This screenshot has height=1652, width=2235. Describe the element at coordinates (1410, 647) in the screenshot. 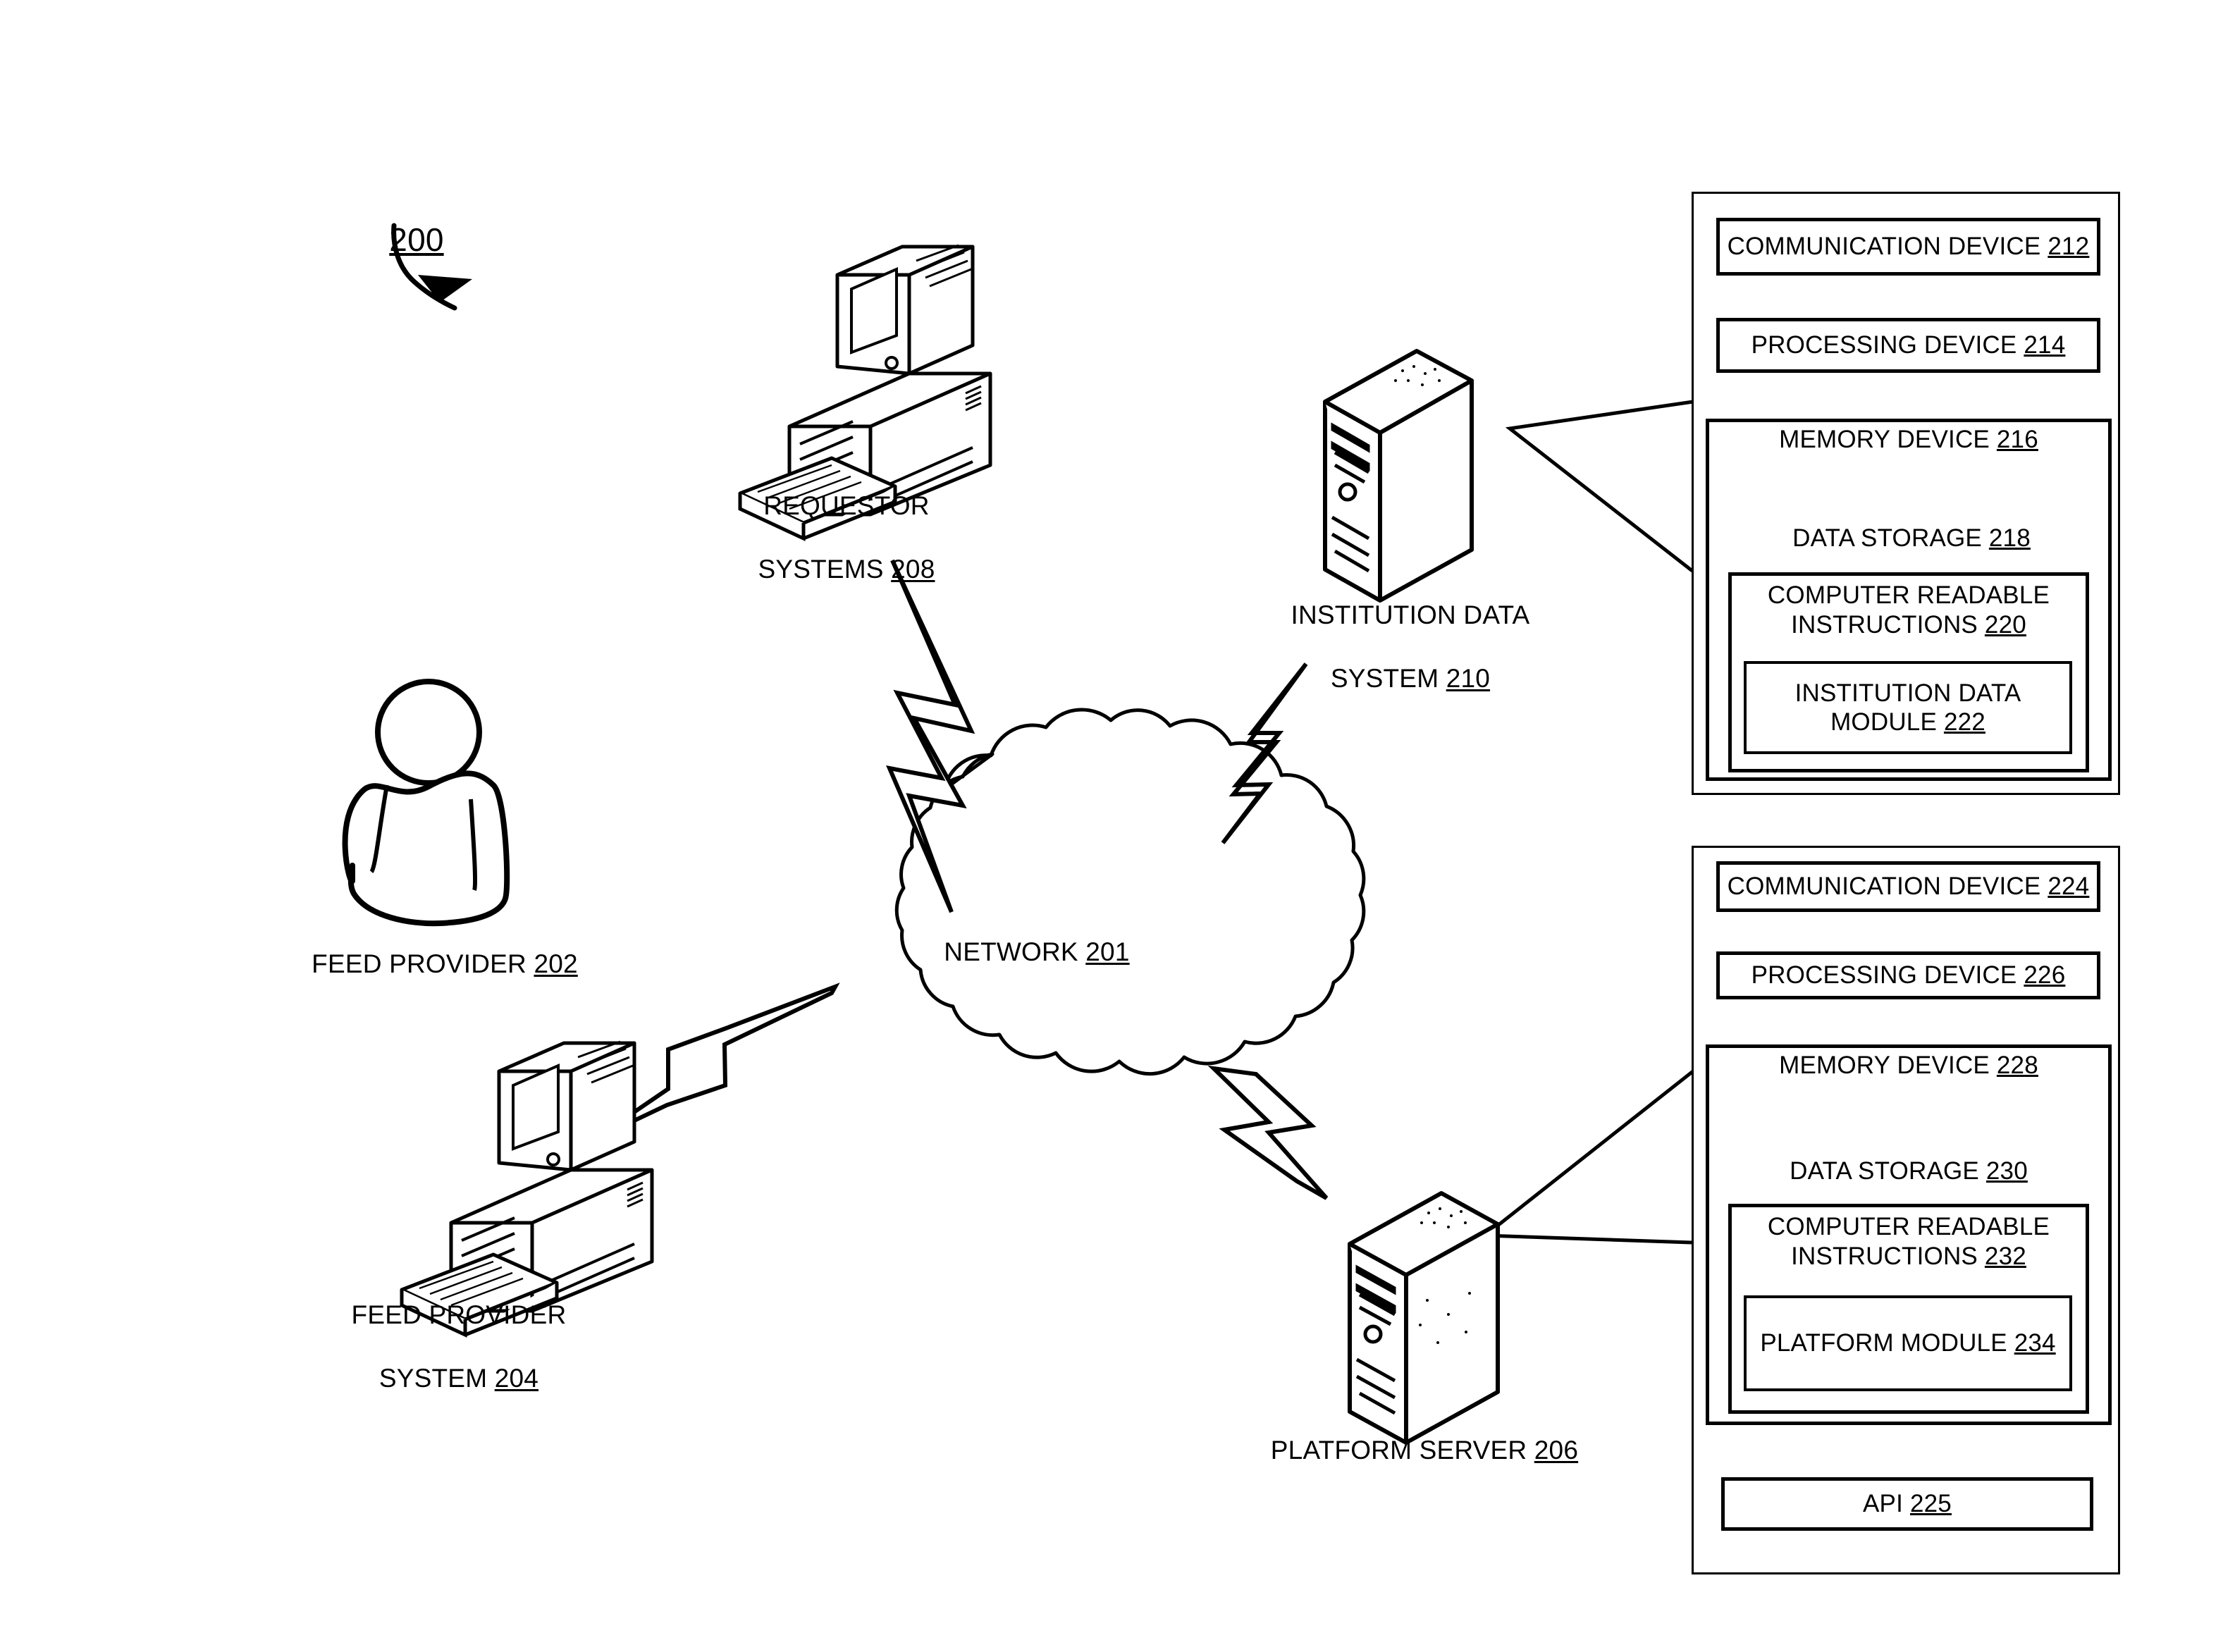

I see `institution-data-system-label: INSTITUTION DATA SYSTEM 210` at that location.